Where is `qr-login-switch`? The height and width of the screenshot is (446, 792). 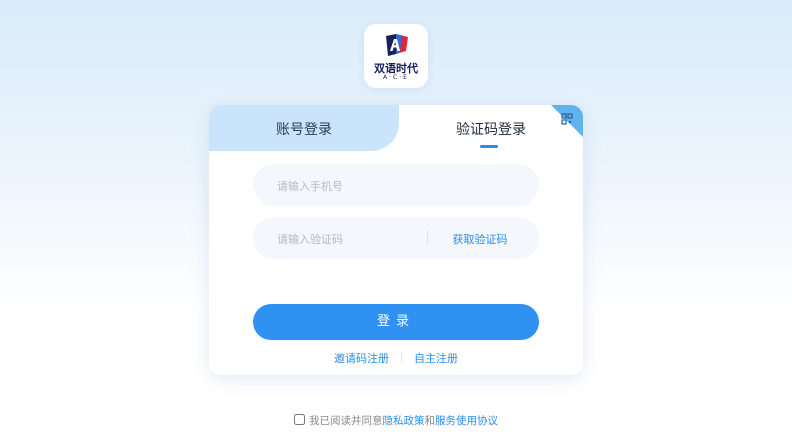
qr-login-switch is located at coordinates (567, 121).